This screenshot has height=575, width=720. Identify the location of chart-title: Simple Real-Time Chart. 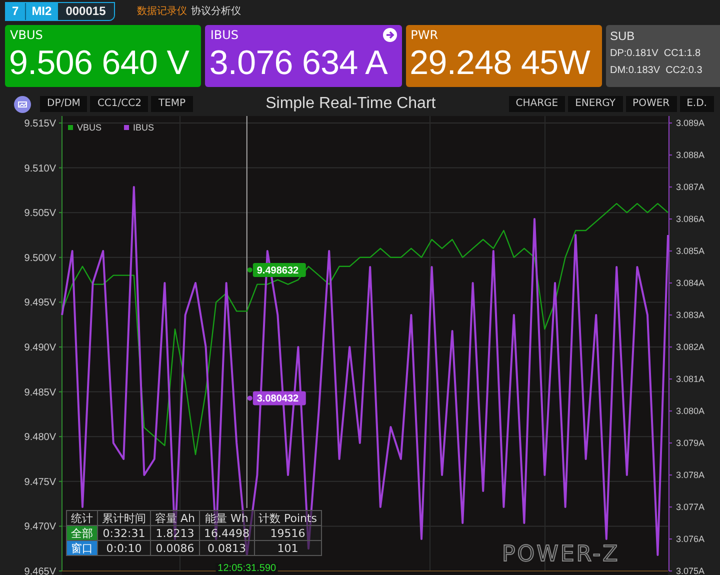
(350, 104).